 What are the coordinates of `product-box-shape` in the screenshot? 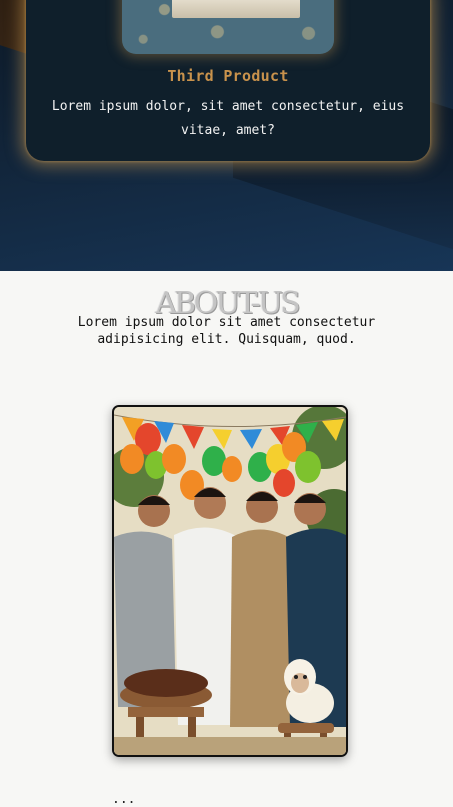 It's located at (236, 9).